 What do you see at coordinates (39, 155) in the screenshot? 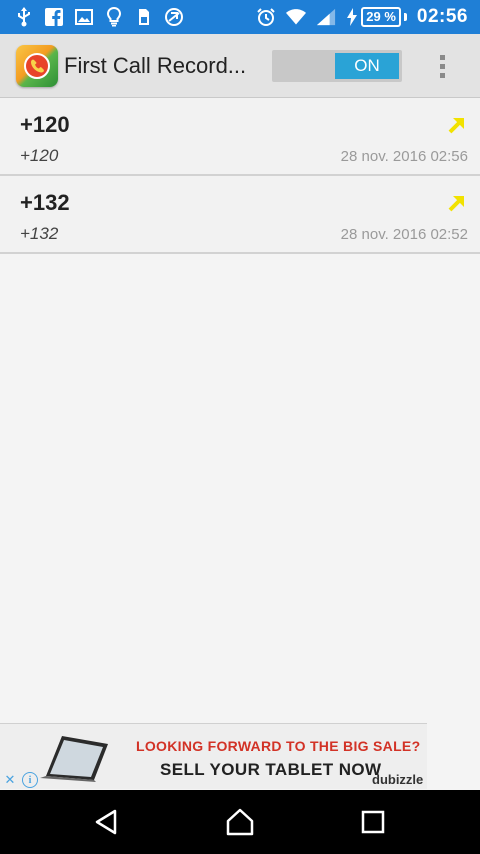
I see `call-contact-name: +120` at bounding box center [39, 155].